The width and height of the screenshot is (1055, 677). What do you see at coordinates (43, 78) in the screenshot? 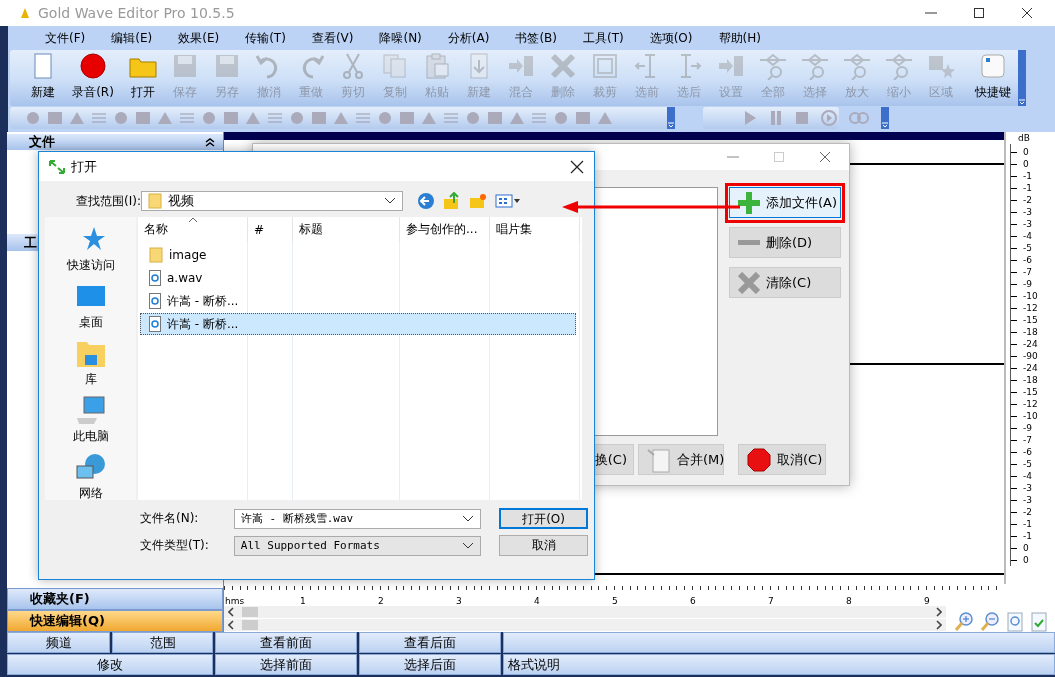
I see `toolbar-button: 新建` at bounding box center [43, 78].